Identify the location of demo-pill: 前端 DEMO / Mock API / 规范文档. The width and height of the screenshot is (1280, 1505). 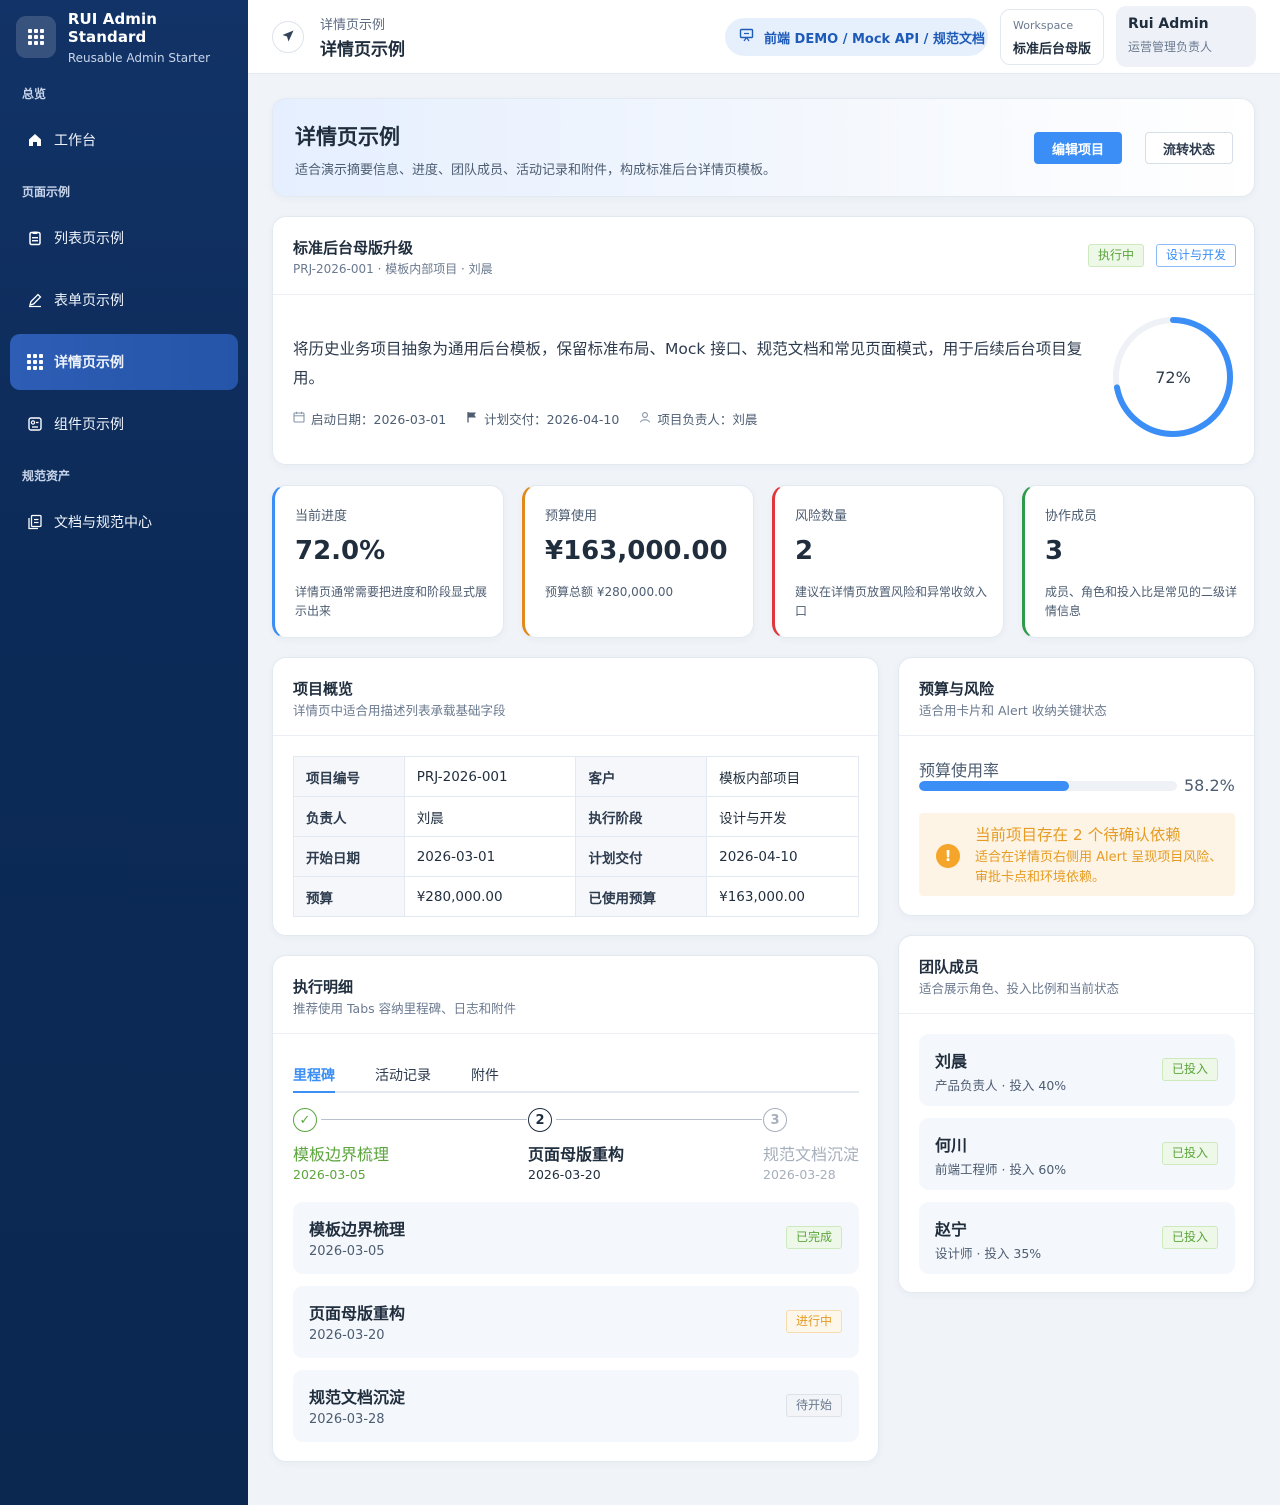
(856, 37).